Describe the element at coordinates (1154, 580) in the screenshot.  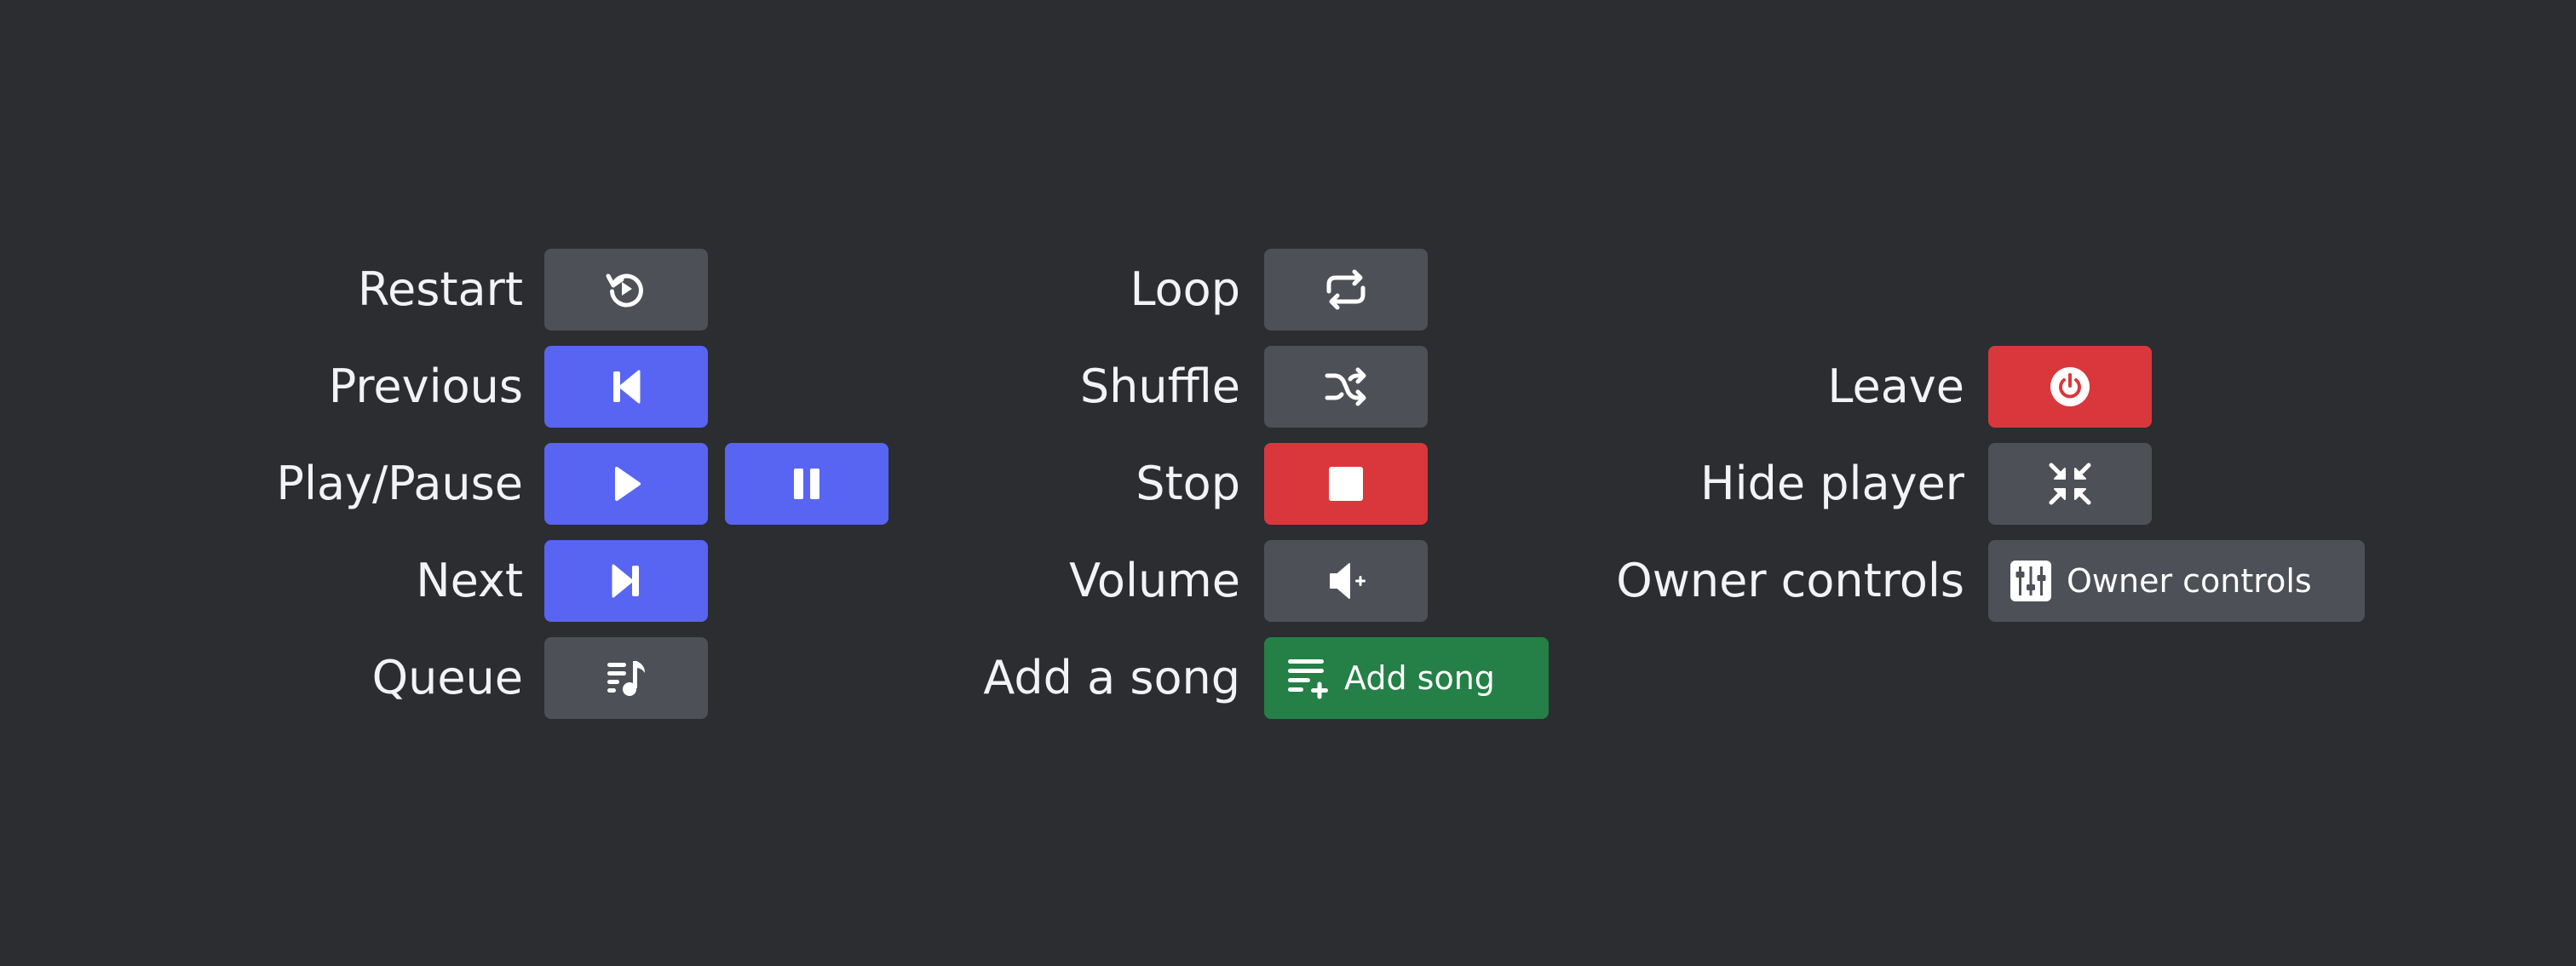
I see `volume-label: Volume` at that location.